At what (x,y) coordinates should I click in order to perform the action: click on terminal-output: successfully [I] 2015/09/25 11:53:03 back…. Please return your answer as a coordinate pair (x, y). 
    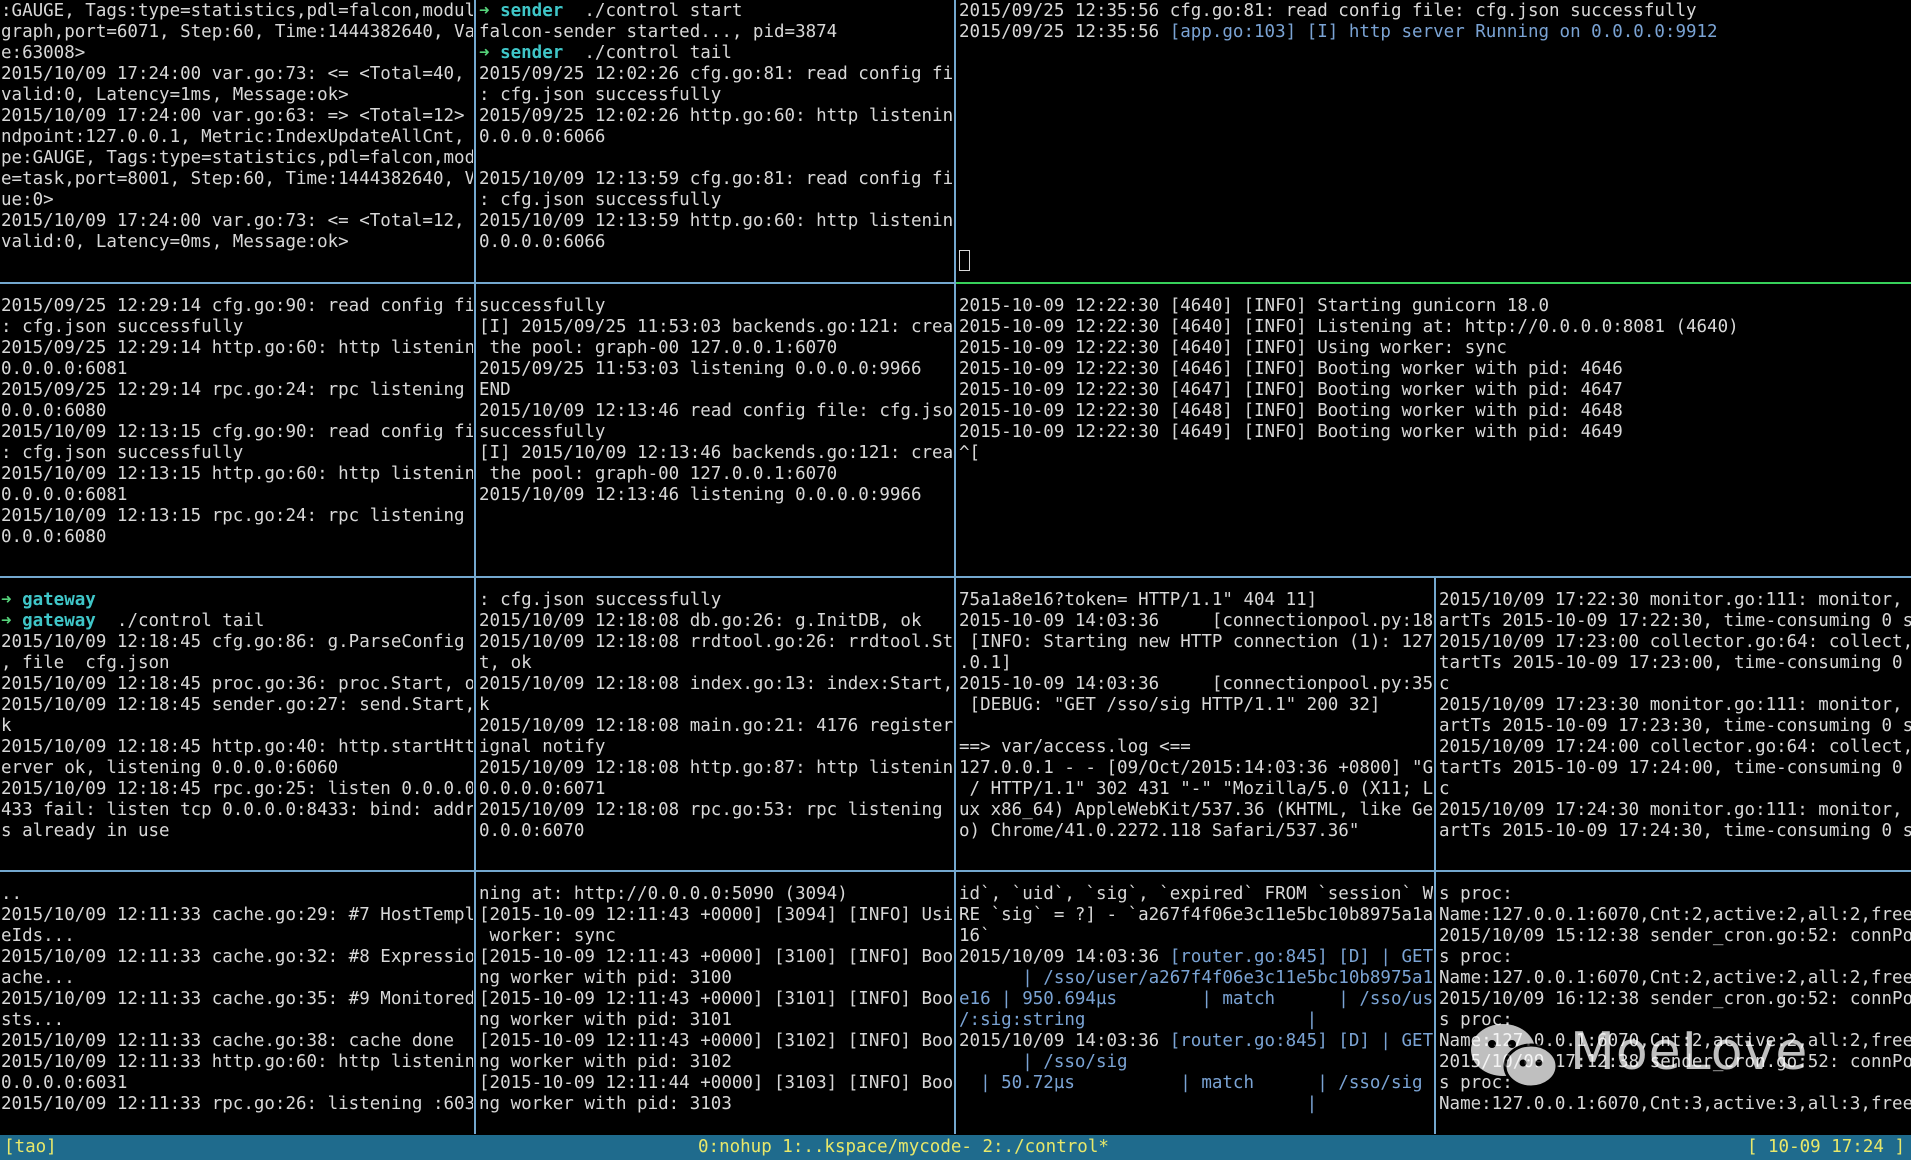
    Looking at the image, I should click on (715, 400).